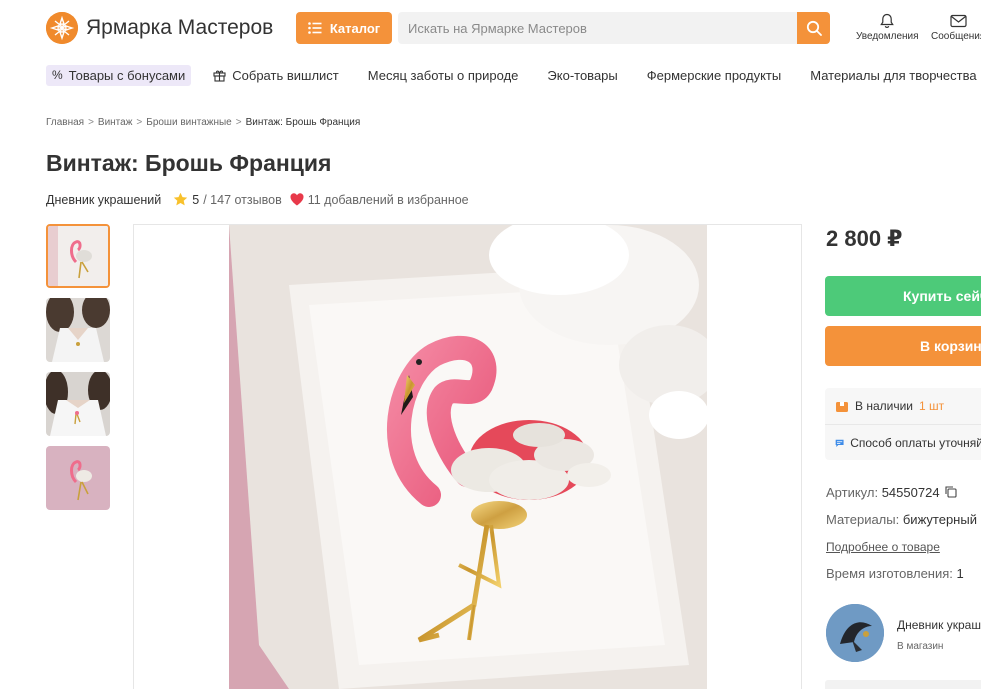 The image size is (981, 689). Describe the element at coordinates (958, 21) in the screenshot. I see `mail-icon` at that location.